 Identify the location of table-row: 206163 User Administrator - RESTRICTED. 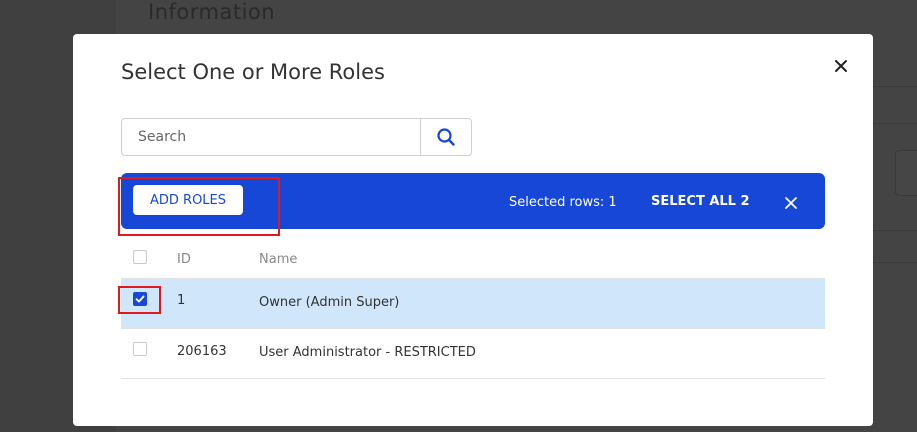
(473, 354).